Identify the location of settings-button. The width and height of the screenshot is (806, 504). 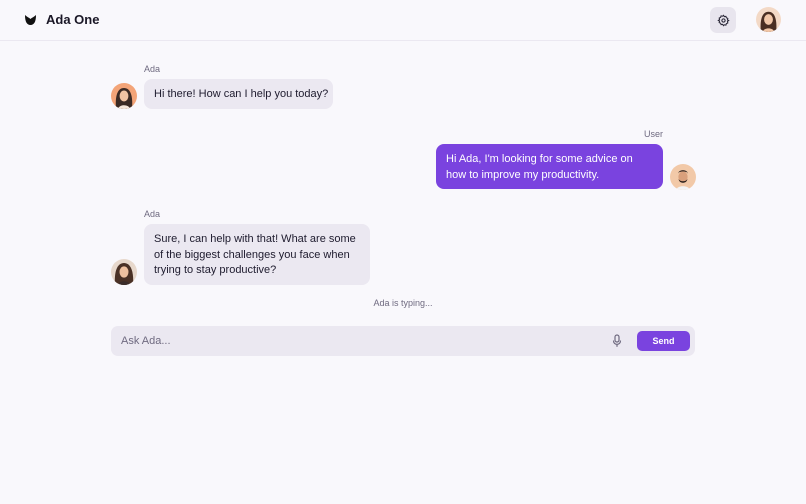
(723, 20).